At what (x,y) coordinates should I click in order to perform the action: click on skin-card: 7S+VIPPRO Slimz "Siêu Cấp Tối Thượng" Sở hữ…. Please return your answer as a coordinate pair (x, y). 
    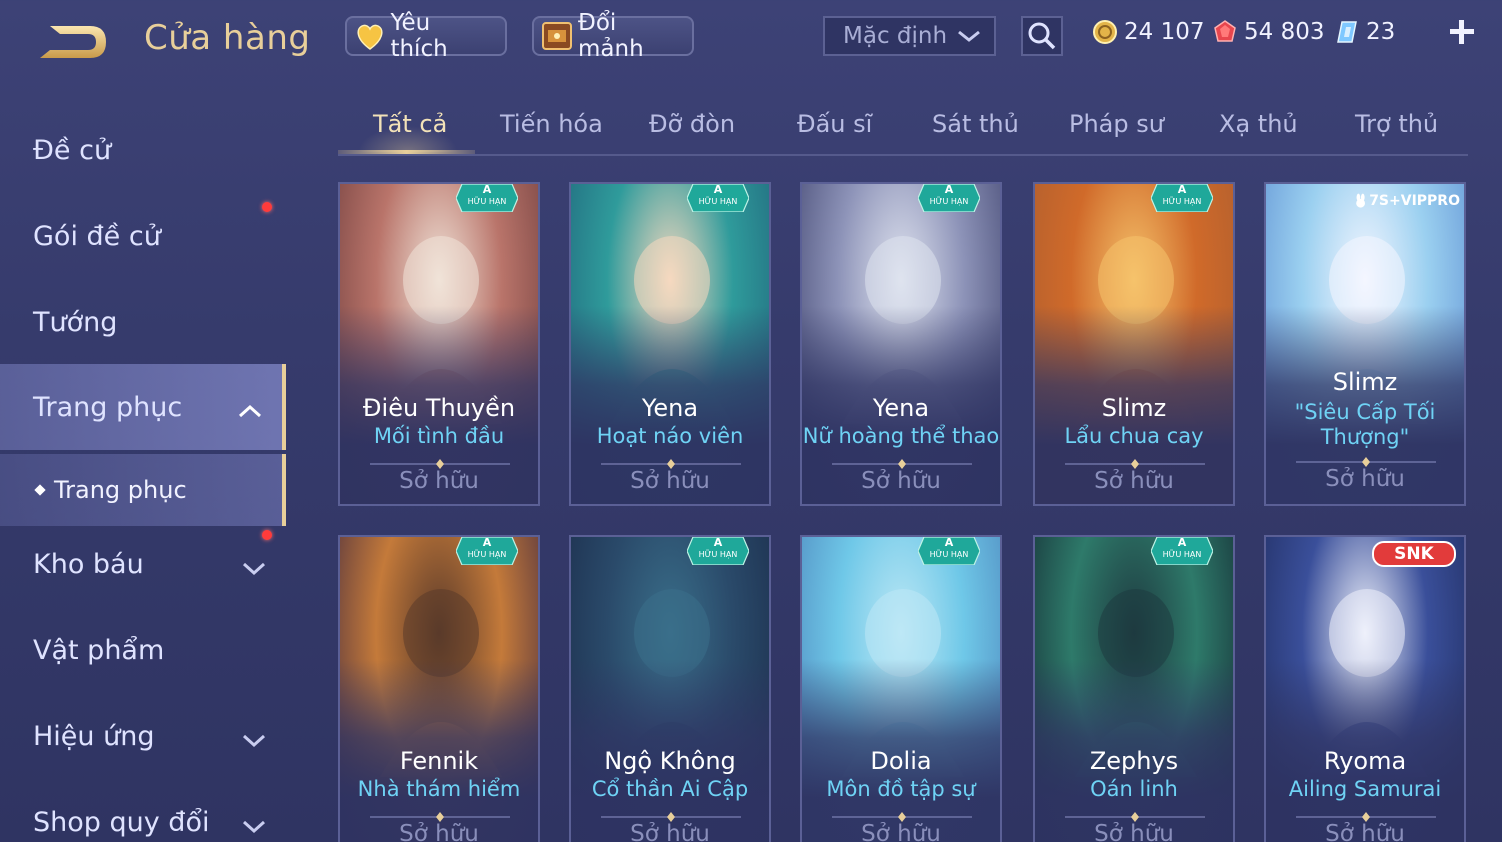
    Looking at the image, I should click on (1365, 344).